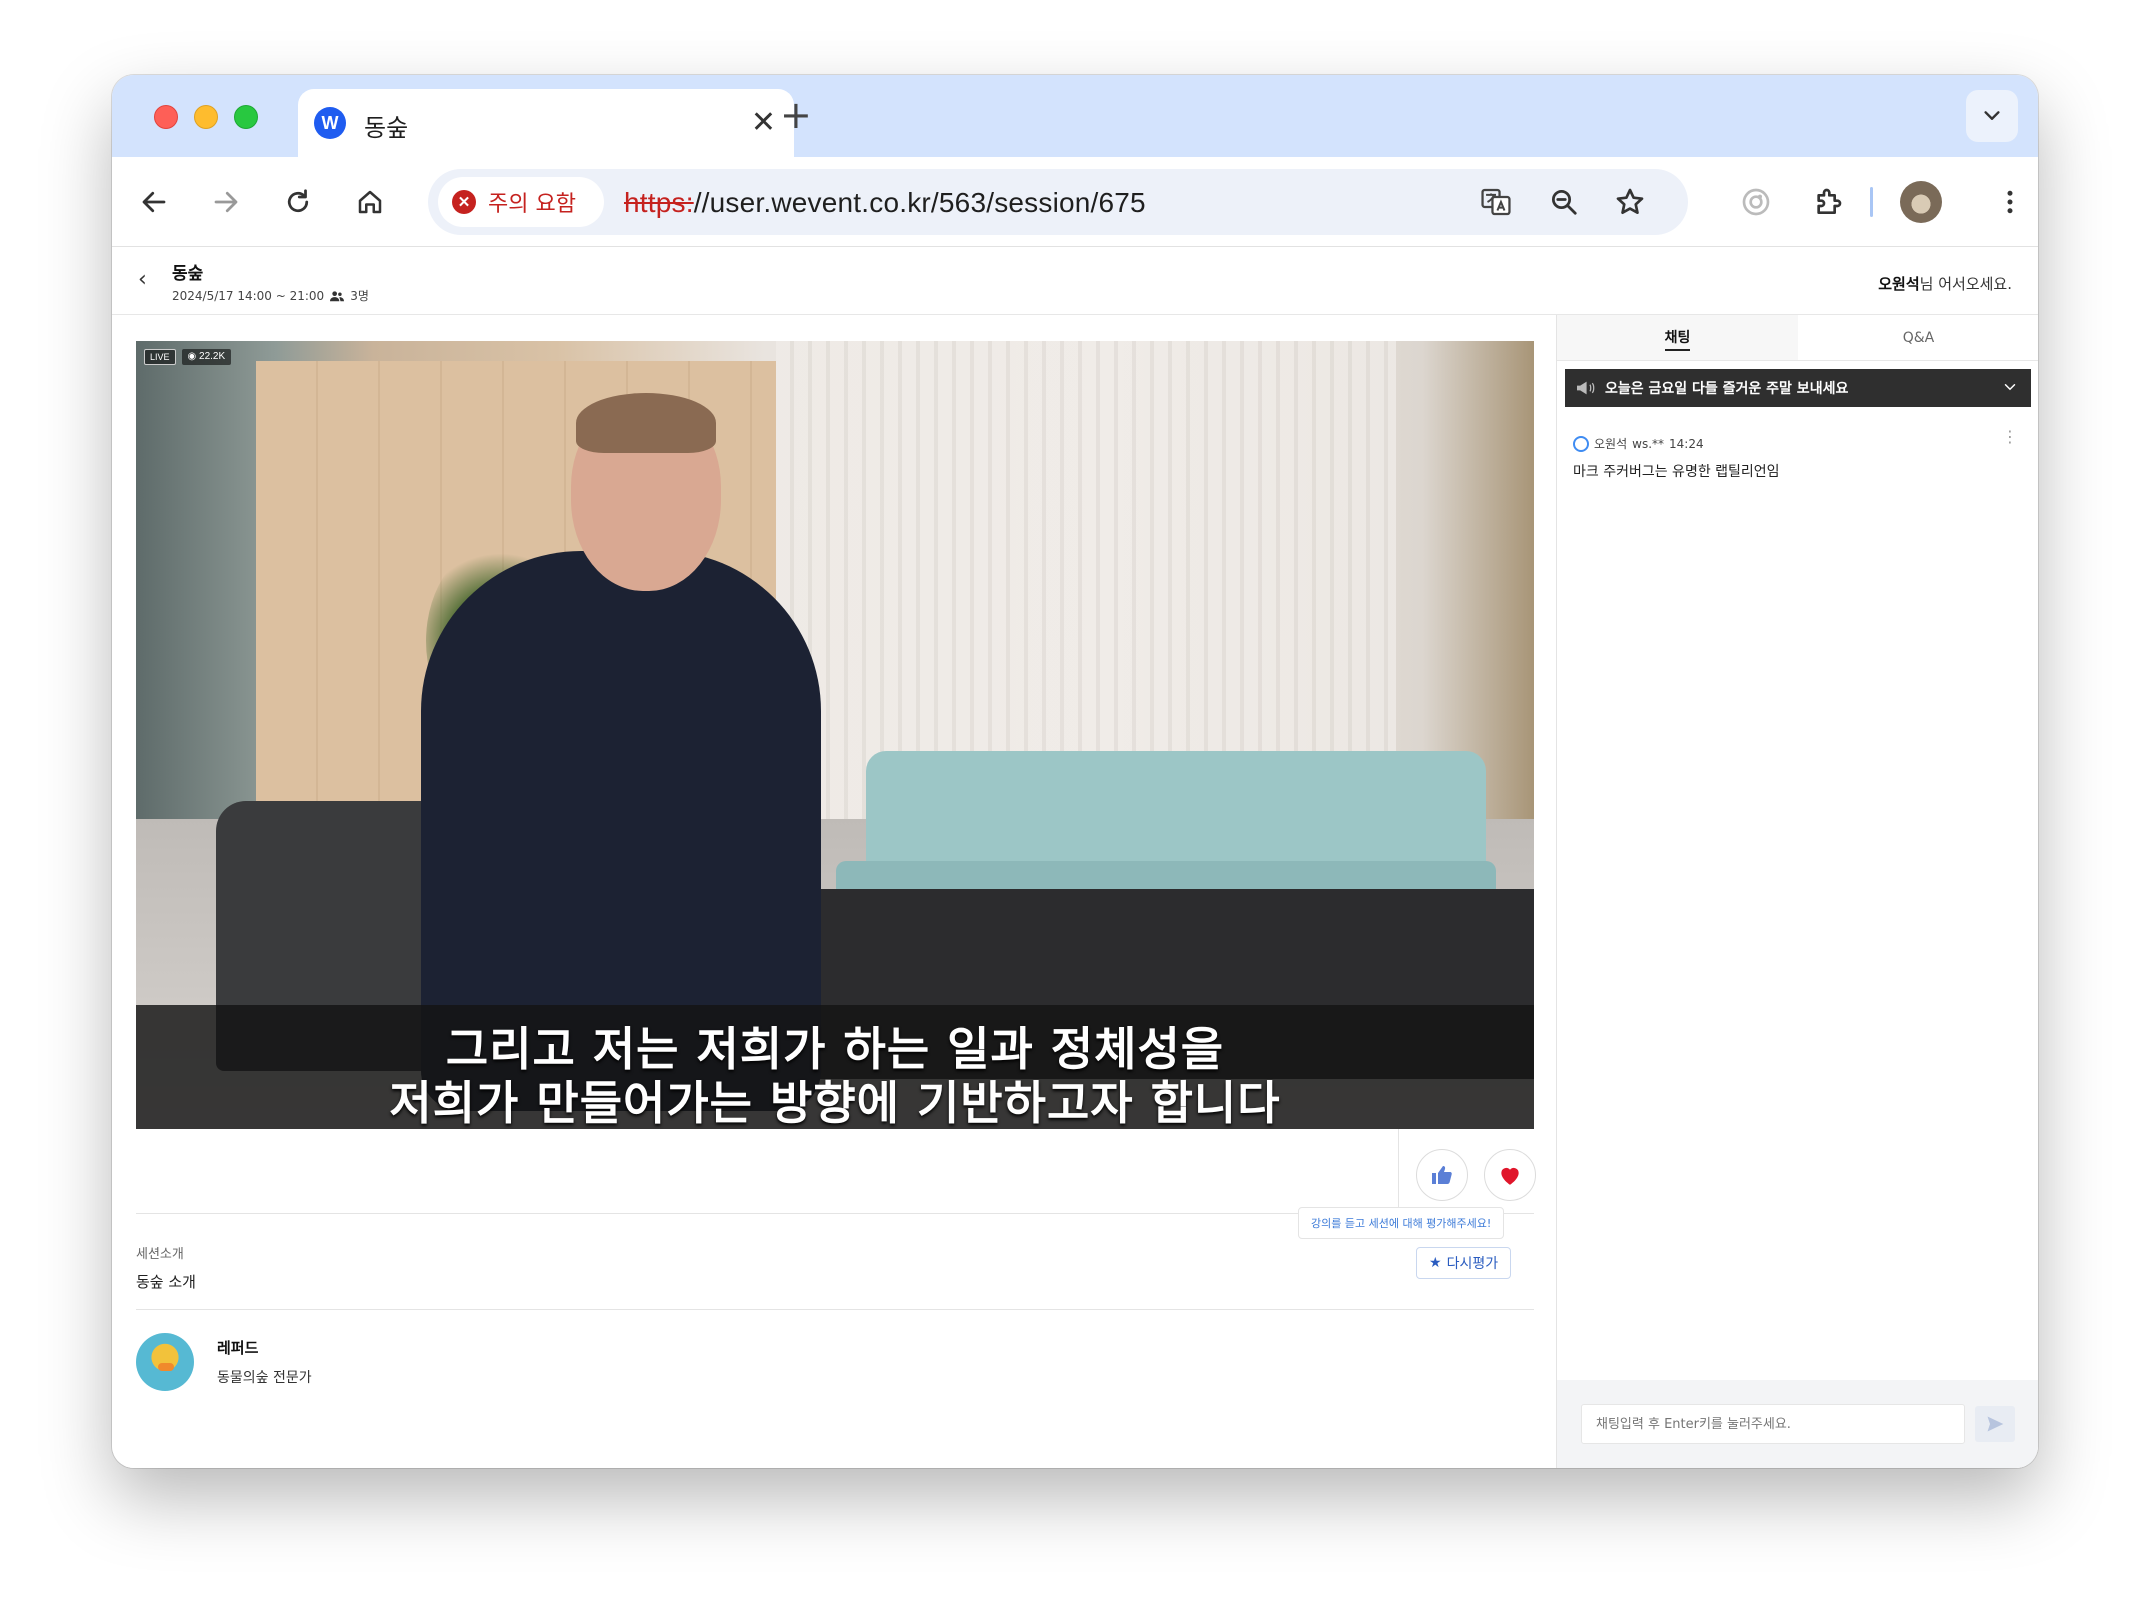 The height and width of the screenshot is (1612, 2144). I want to click on tab-search-button, so click(1992, 116).